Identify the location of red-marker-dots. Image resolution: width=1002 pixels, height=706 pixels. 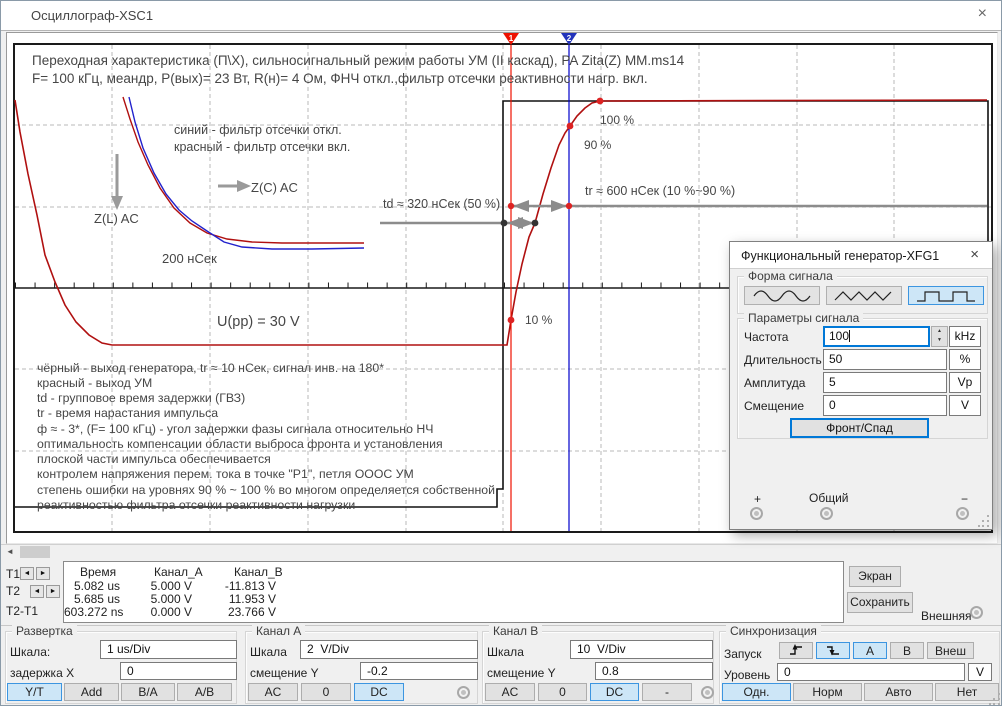
(555, 210).